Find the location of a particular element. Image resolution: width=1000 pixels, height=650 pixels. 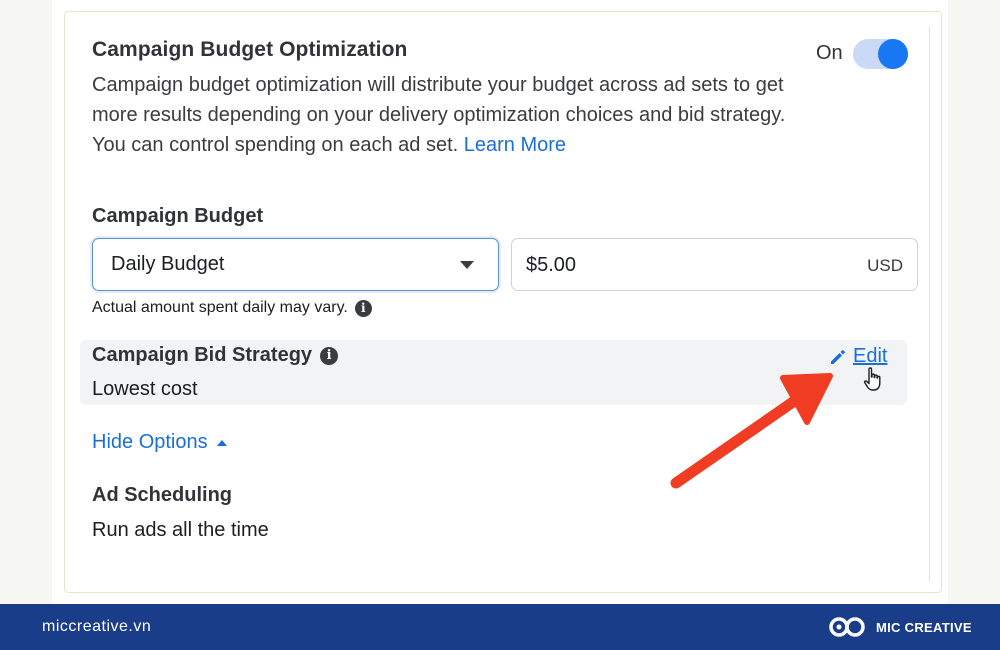

annotation-arrow is located at coordinates (751, 431).